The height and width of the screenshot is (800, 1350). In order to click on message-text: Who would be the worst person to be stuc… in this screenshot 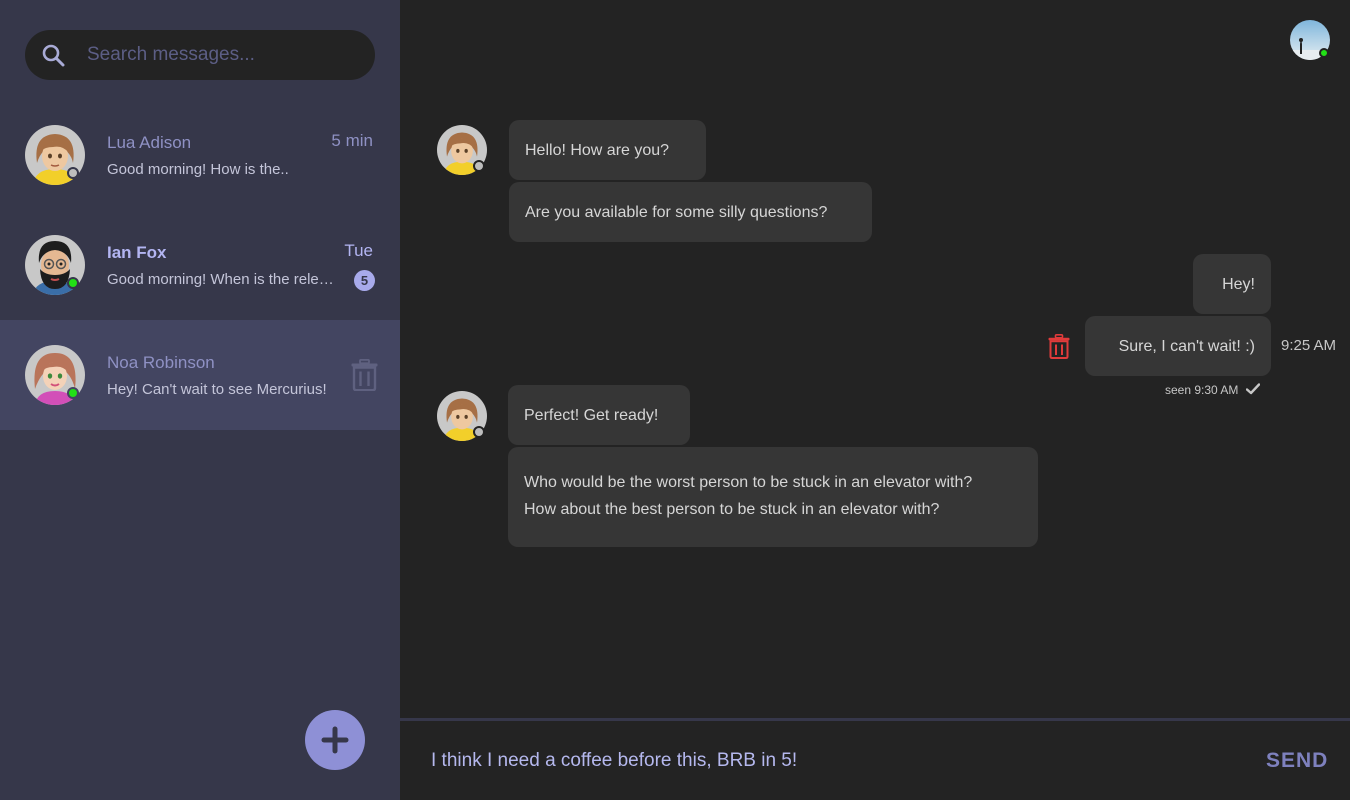, I will do `click(748, 482)`.